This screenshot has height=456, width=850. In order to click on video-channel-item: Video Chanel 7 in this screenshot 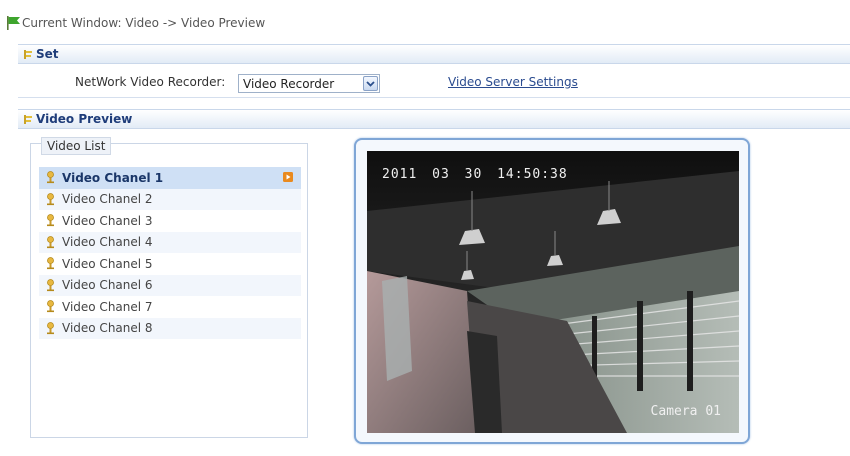, I will do `click(170, 307)`.